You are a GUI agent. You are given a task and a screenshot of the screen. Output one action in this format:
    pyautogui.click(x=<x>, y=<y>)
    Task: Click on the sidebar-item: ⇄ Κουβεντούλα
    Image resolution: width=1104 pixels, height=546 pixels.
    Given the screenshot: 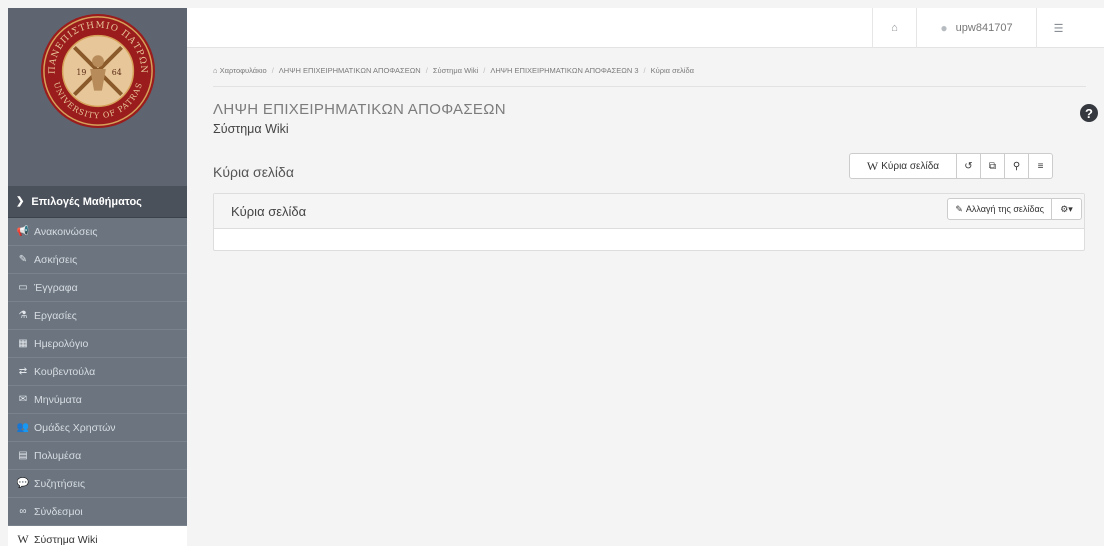 What is the action you would take?
    pyautogui.click(x=97, y=372)
    